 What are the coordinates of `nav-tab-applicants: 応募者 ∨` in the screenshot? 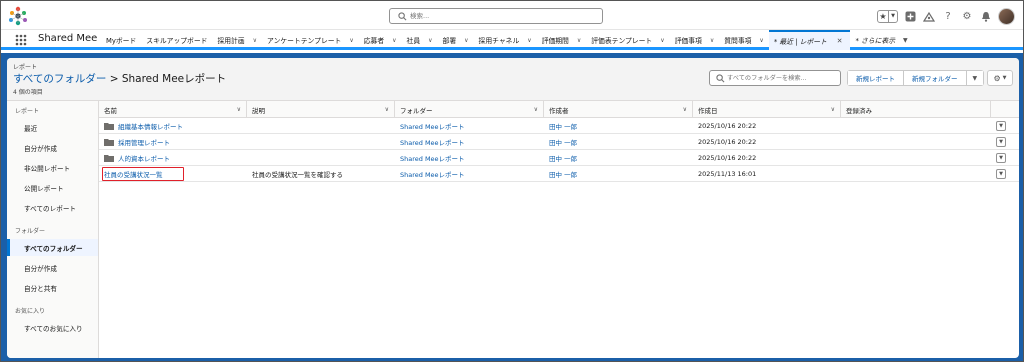 It's located at (380, 40).